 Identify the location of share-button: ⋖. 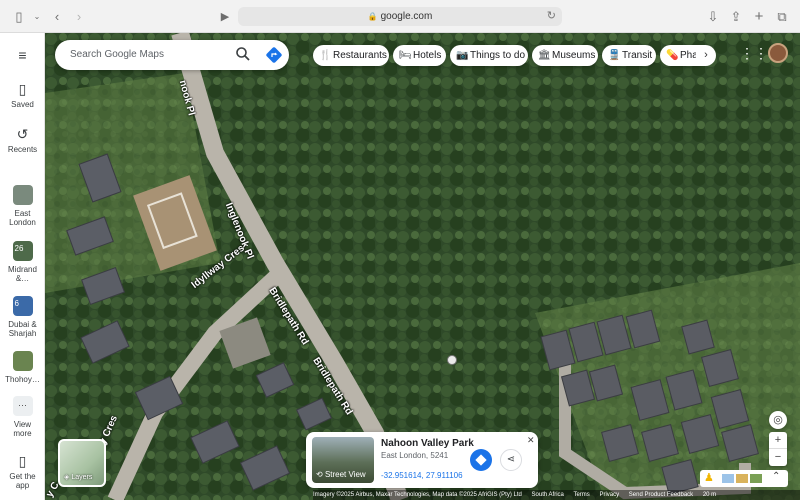
(511, 460).